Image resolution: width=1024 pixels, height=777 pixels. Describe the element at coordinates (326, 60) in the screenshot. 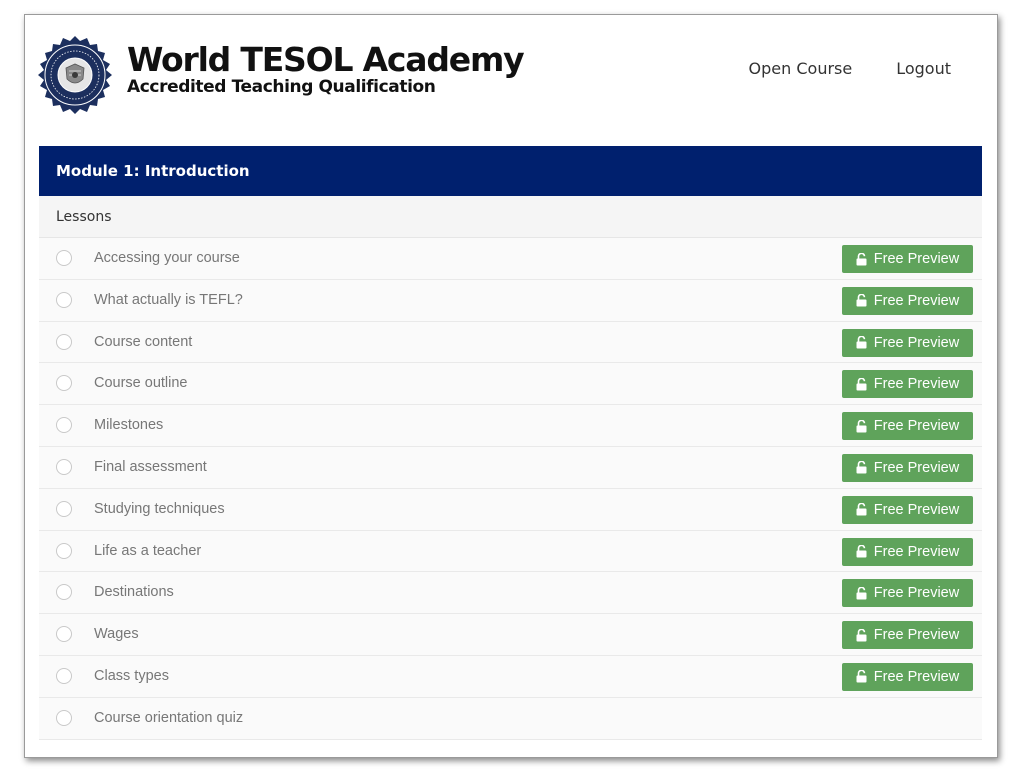

I see `site-title: World TESOL Academy` at that location.